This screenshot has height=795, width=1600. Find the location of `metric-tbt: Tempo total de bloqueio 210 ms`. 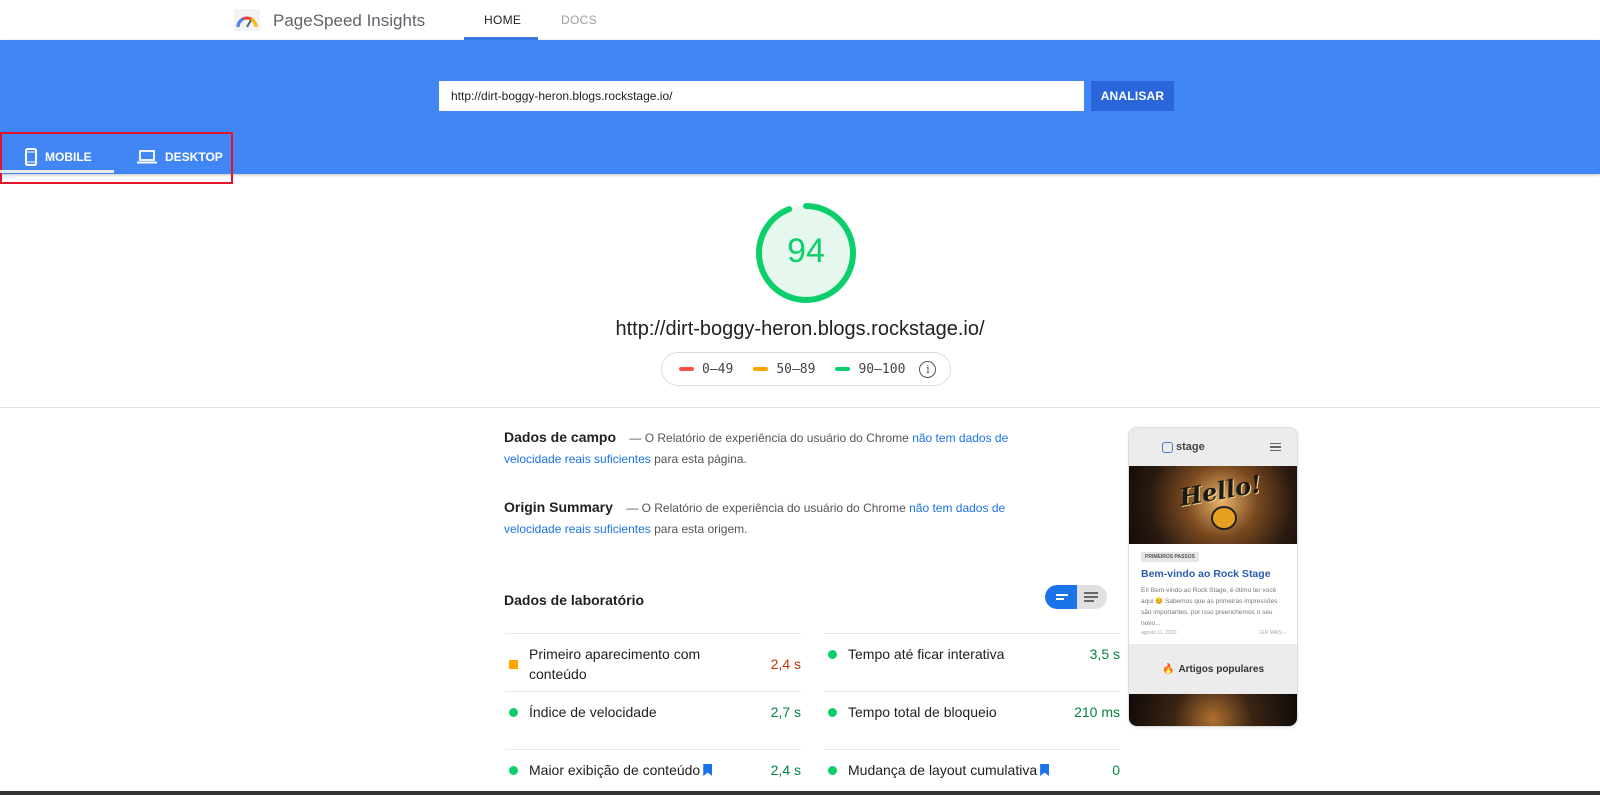

metric-tbt: Tempo total de bloqueio 210 ms is located at coordinates (972, 720).